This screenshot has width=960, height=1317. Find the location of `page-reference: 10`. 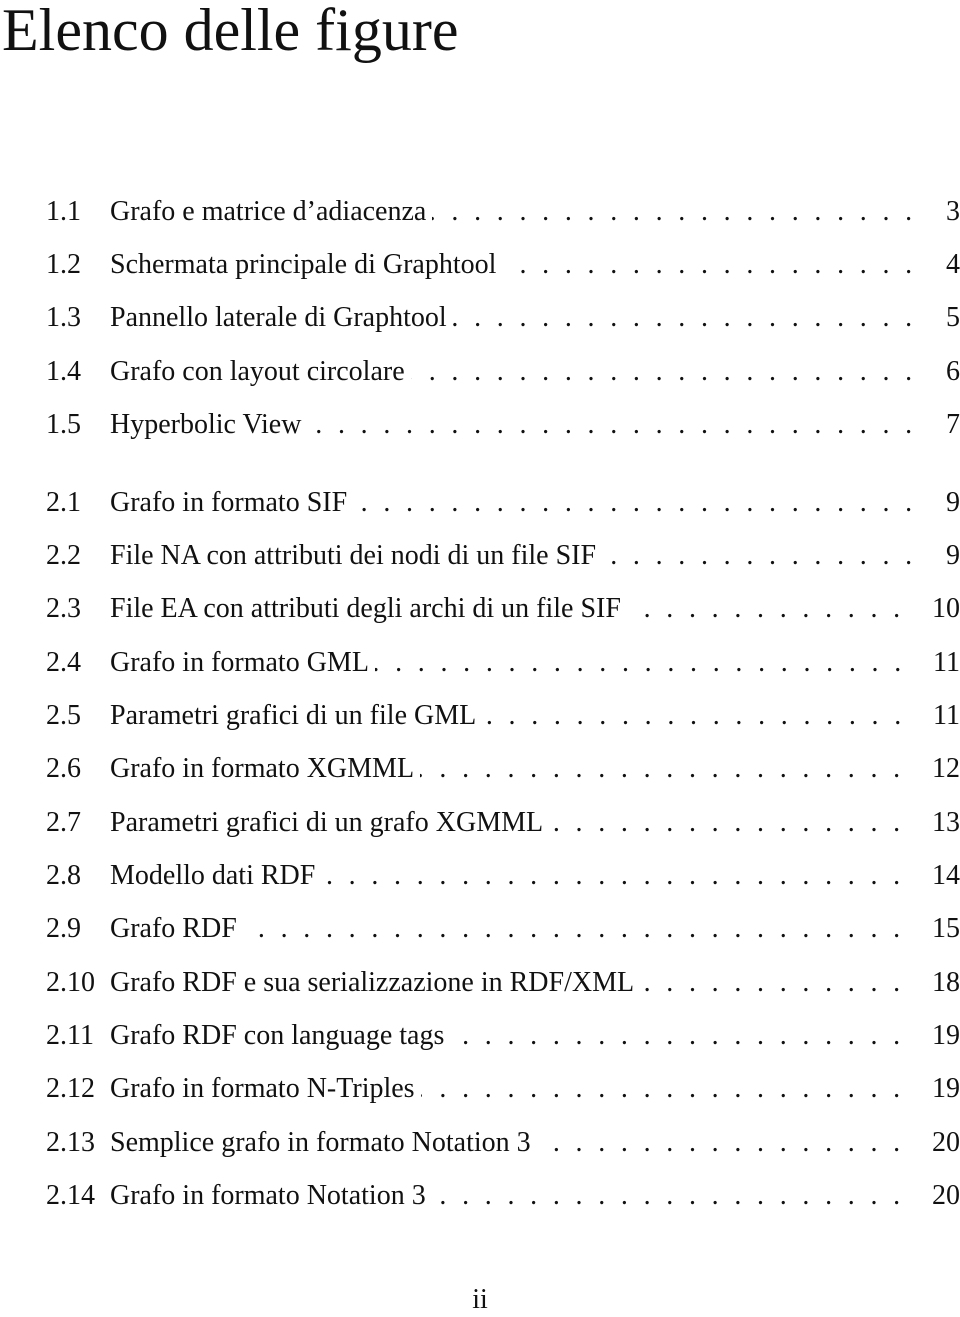

page-reference: 10 is located at coordinates (946, 608).